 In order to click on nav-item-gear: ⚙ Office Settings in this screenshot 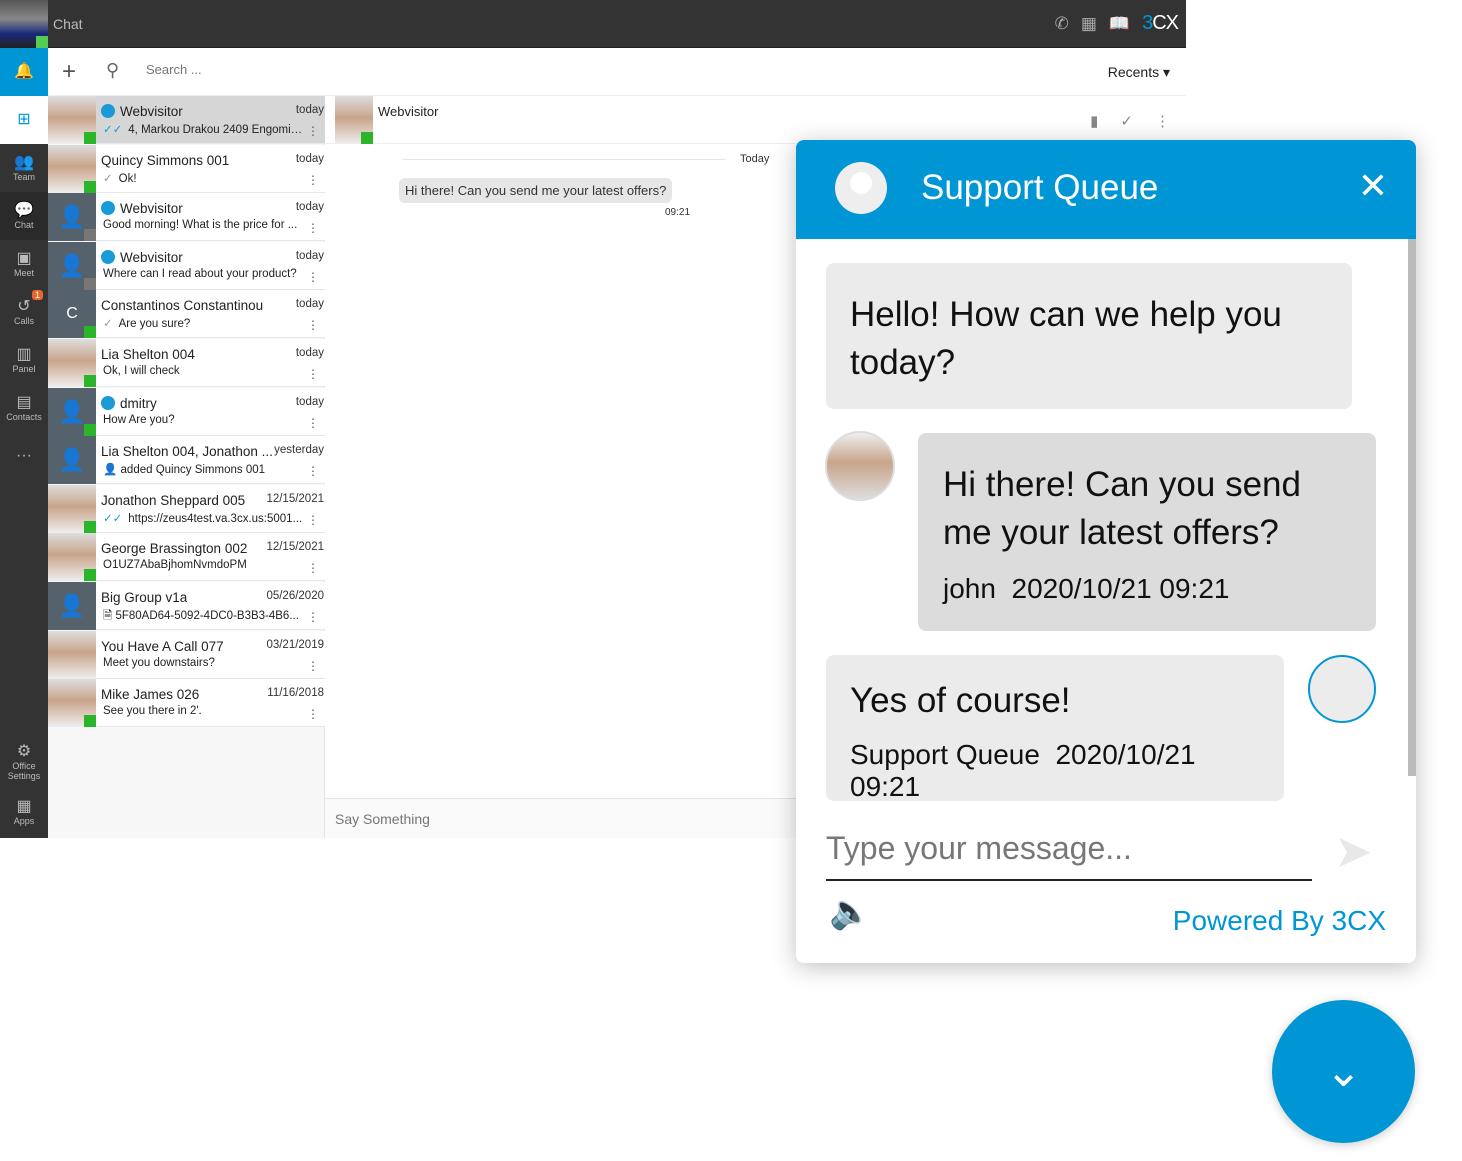, I will do `click(24, 762)`.